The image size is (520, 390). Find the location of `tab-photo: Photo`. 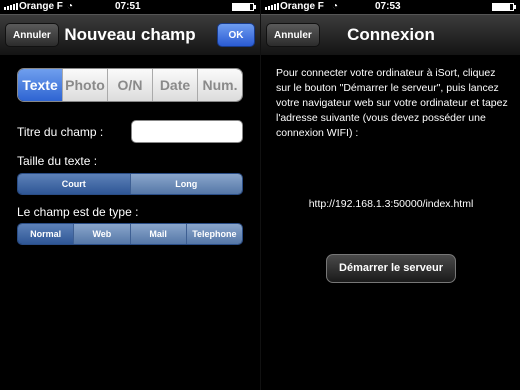

tab-photo: Photo is located at coordinates (84, 85).